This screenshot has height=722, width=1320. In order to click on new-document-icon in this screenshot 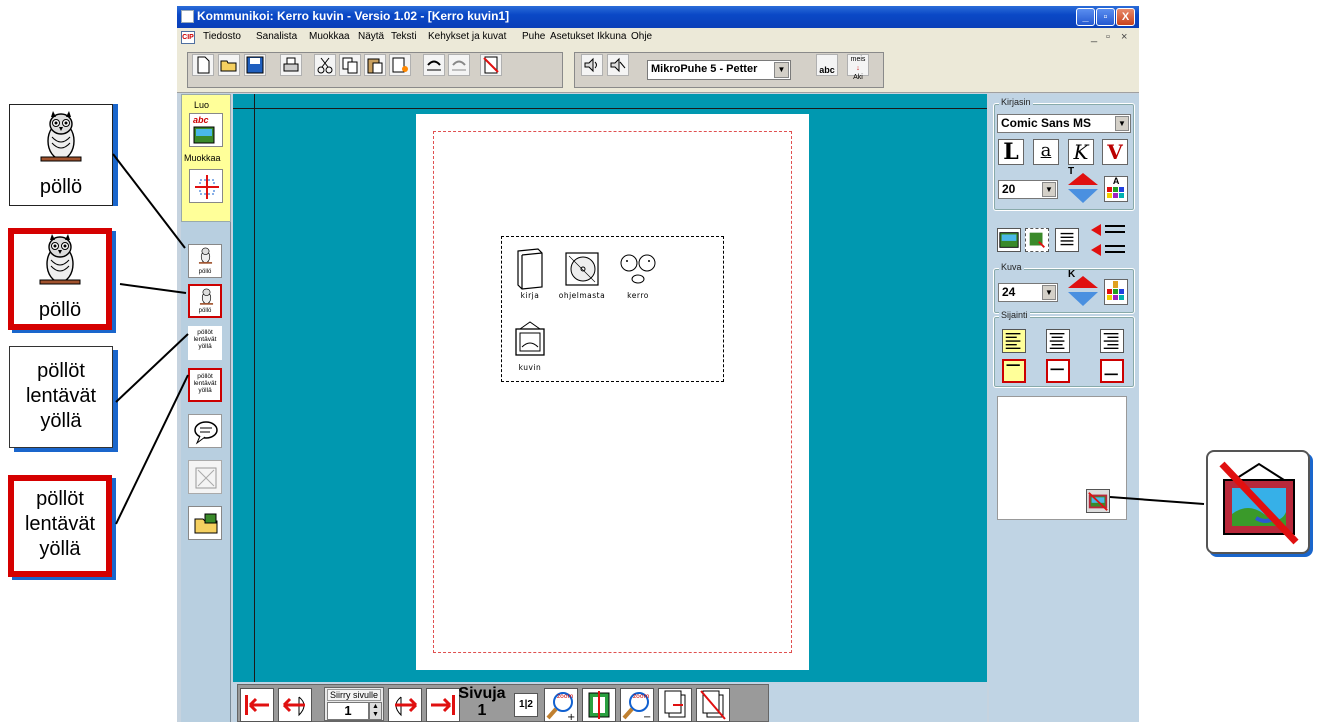, I will do `click(203, 65)`.